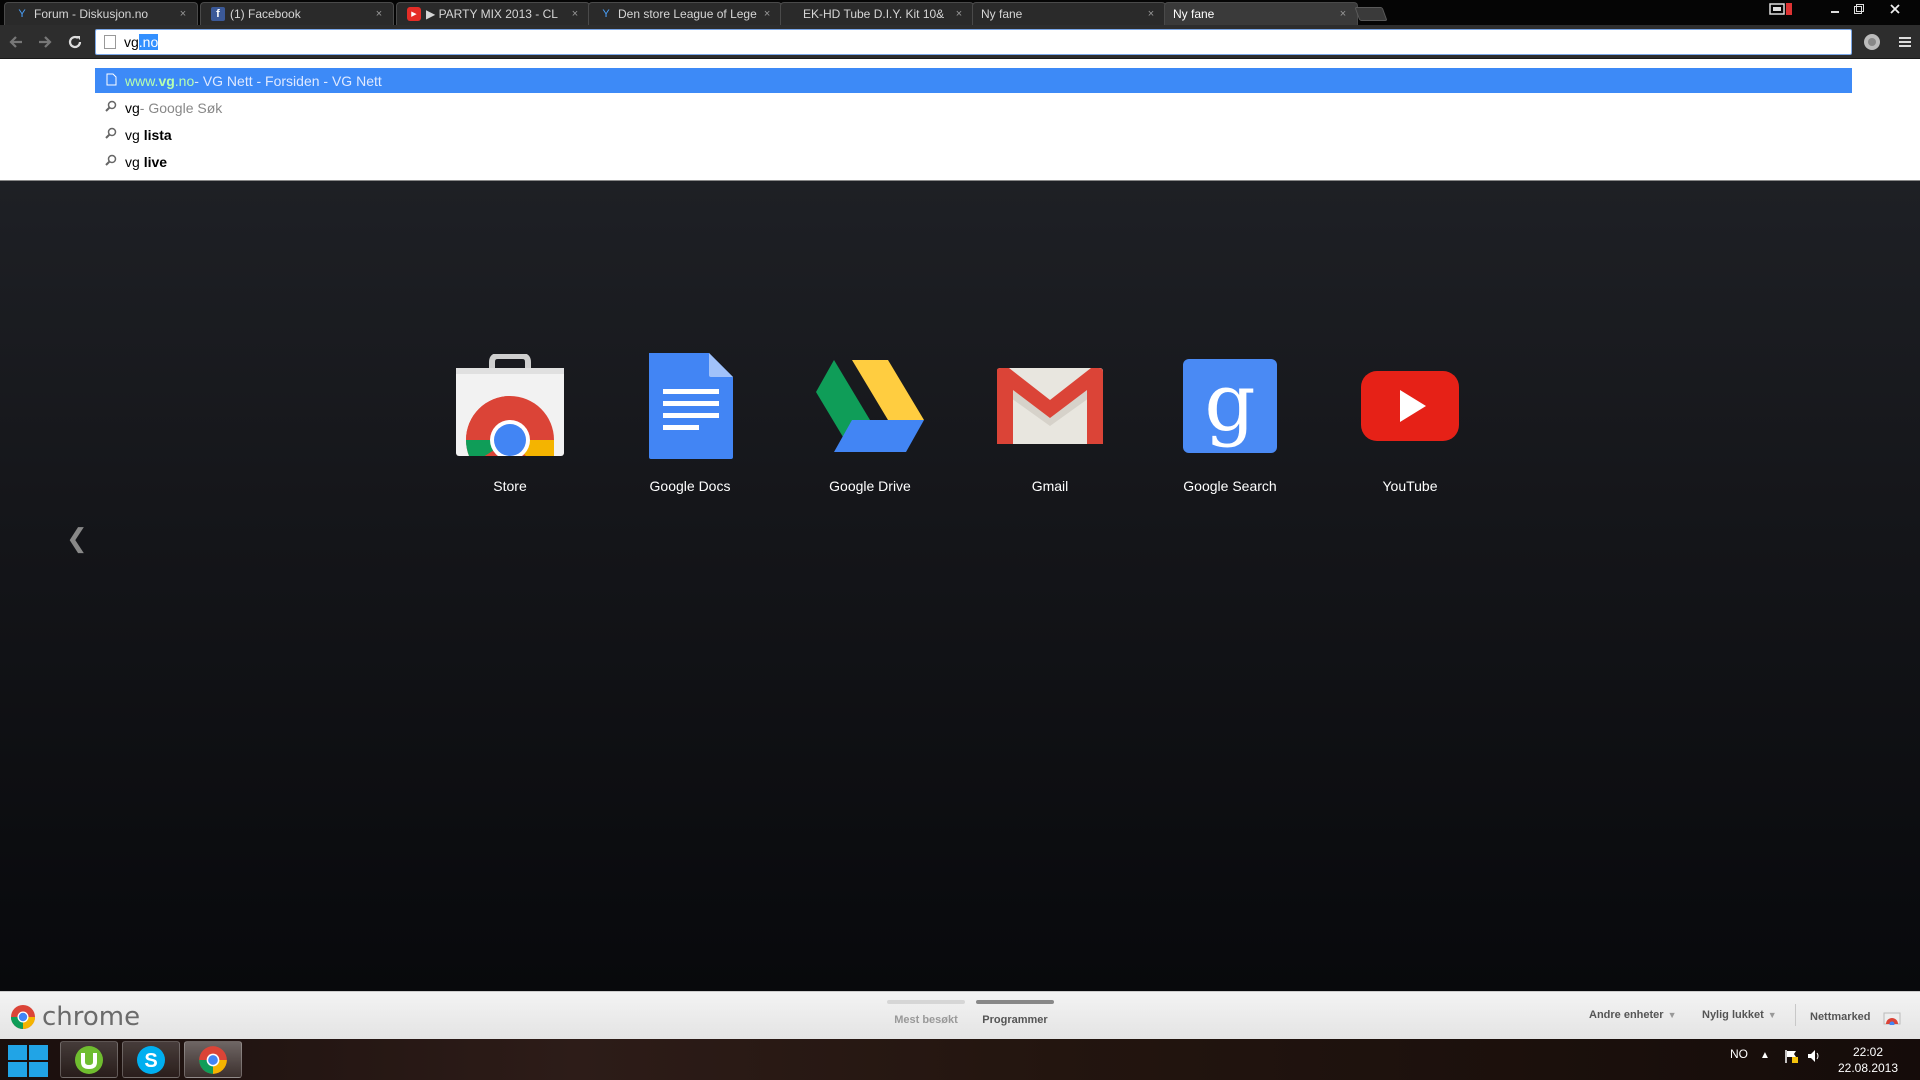  What do you see at coordinates (1194, 14) in the screenshot?
I see `tab-title: Ny fane` at bounding box center [1194, 14].